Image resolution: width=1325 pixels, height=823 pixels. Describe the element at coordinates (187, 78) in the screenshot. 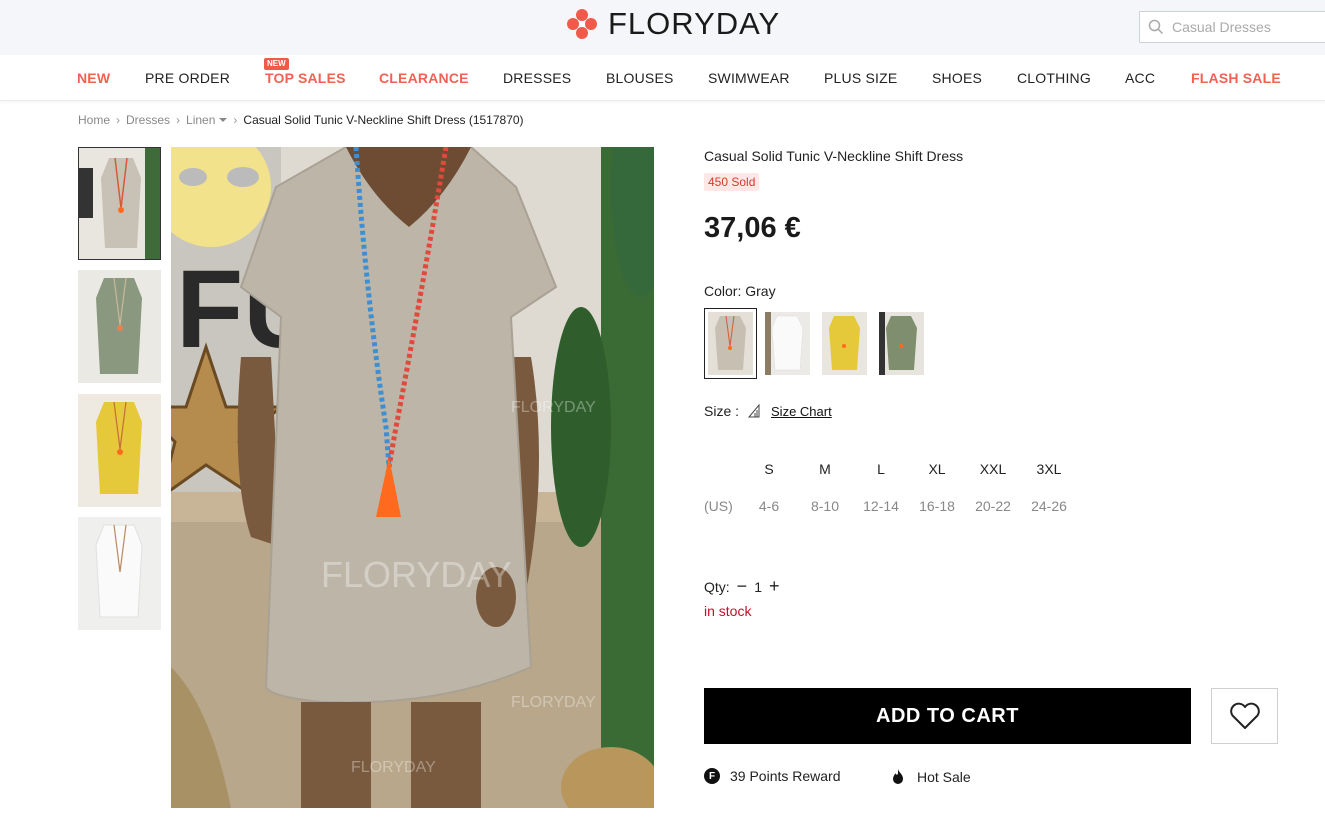

I see `nav-pre-order: PRE ORDER` at that location.